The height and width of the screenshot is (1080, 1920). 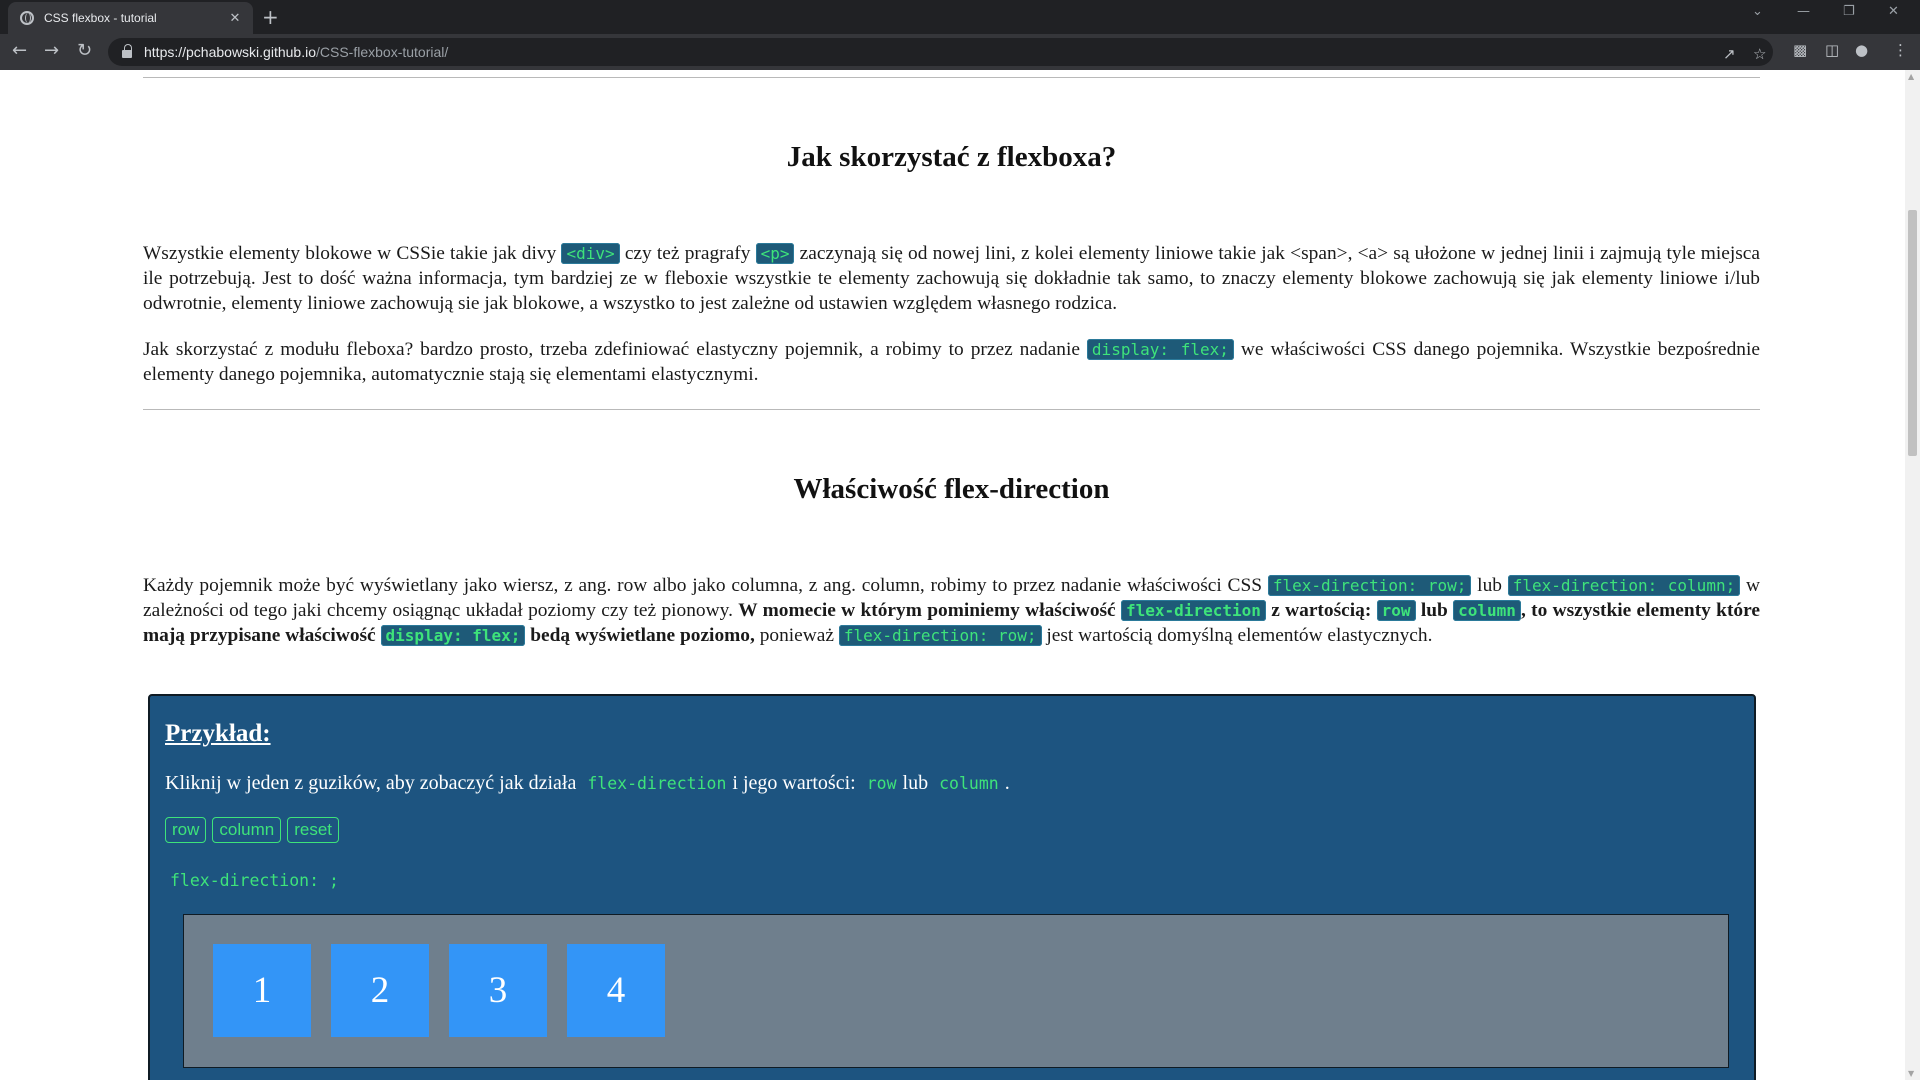 What do you see at coordinates (1396, 610) in the screenshot?
I see `code-row: row` at bounding box center [1396, 610].